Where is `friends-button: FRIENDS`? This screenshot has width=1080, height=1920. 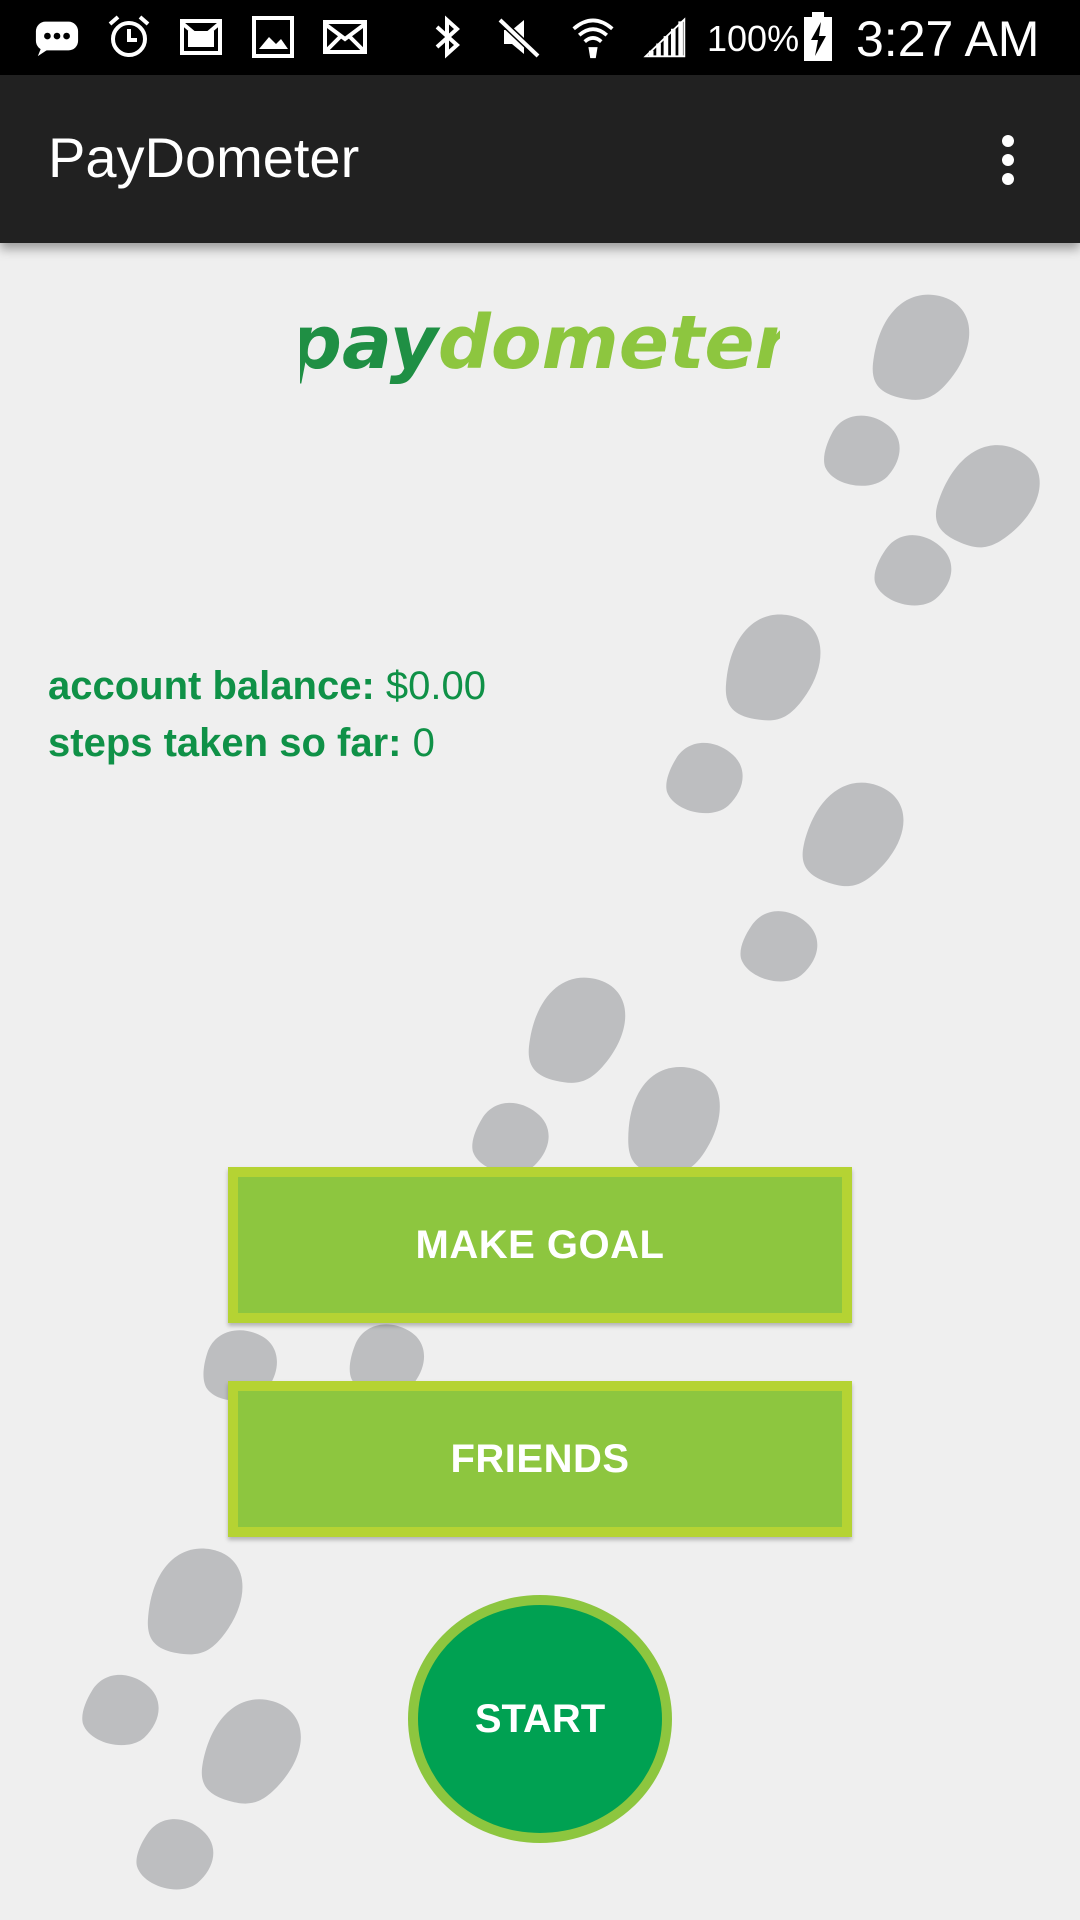 friends-button: FRIENDS is located at coordinates (540, 1459).